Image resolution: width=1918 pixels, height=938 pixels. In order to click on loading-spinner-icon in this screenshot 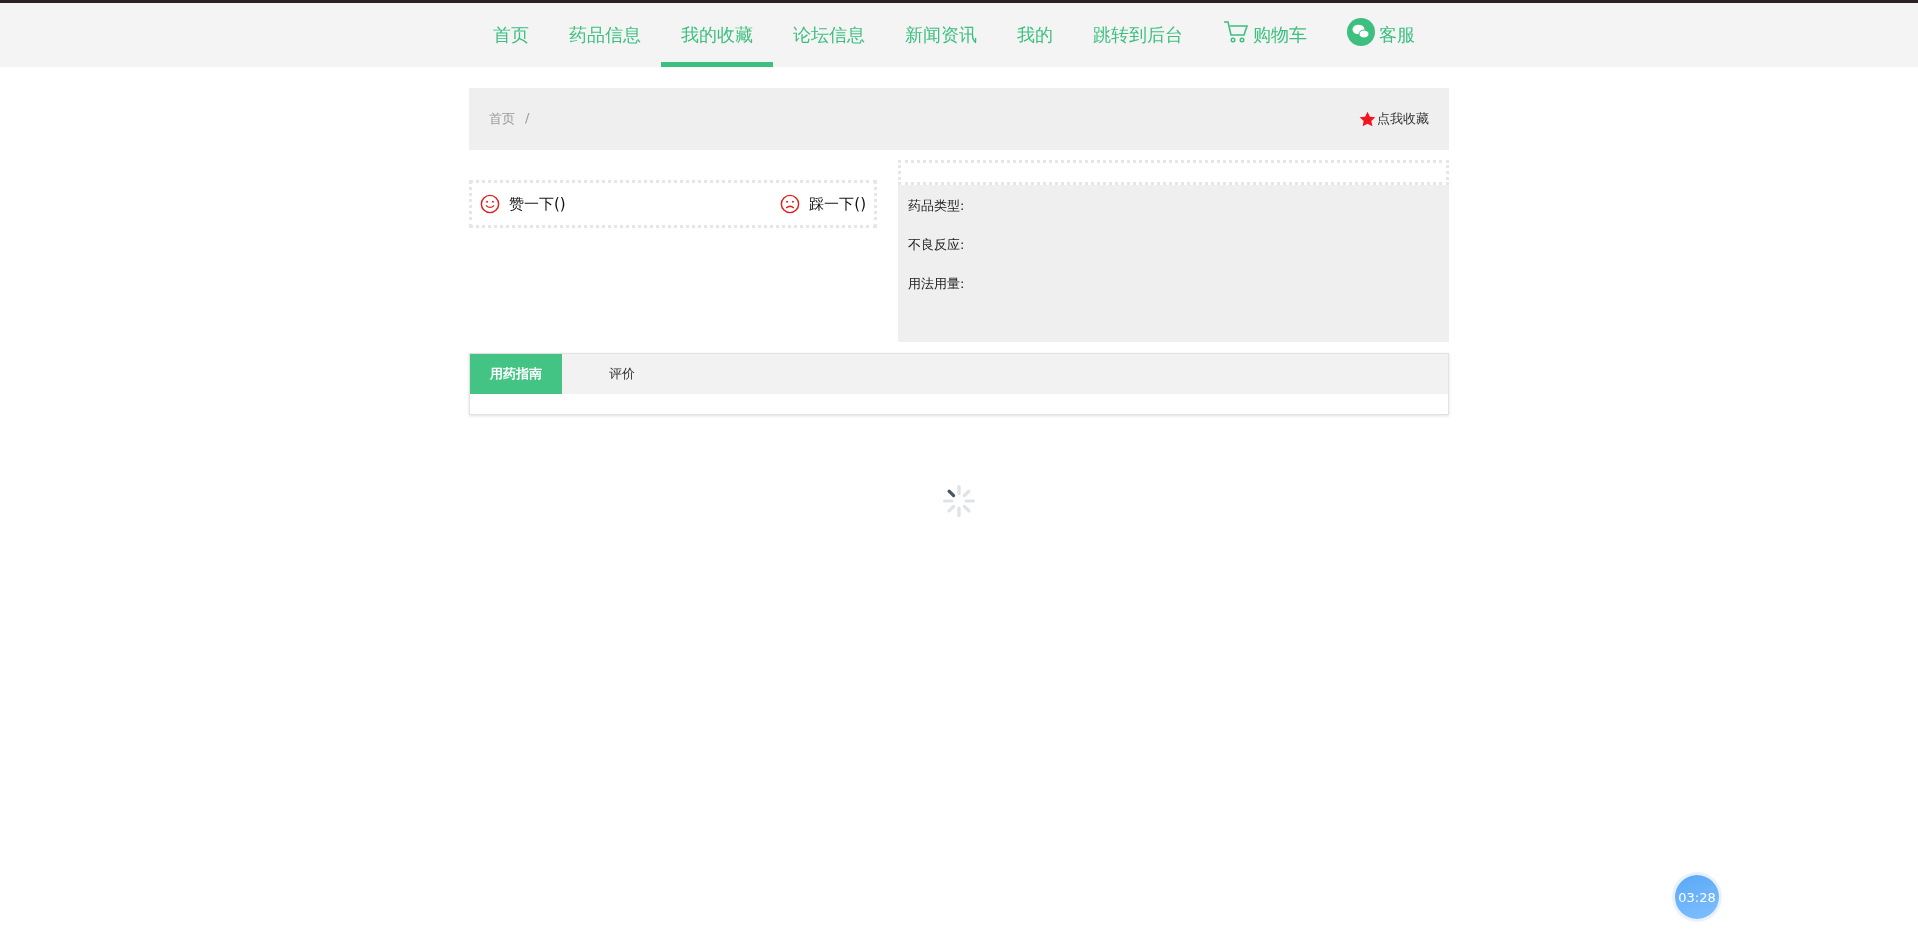, I will do `click(959, 501)`.